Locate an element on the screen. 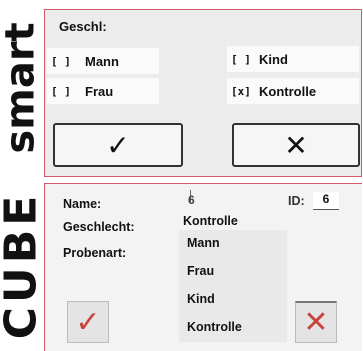 This screenshot has height=351, width=363. checkbox-mann: [ ] is located at coordinates (66, 61).